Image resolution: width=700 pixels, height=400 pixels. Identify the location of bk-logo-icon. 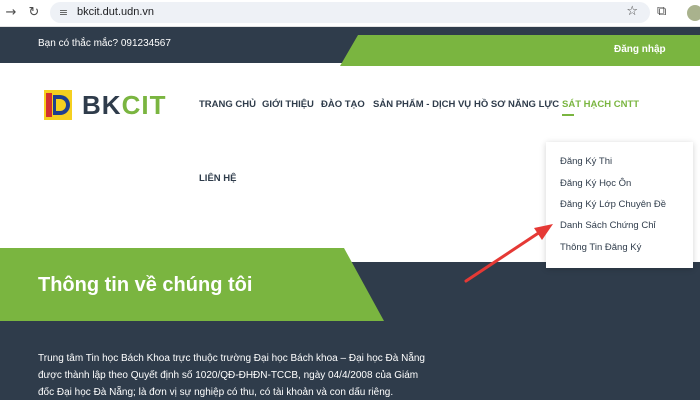
(58, 105).